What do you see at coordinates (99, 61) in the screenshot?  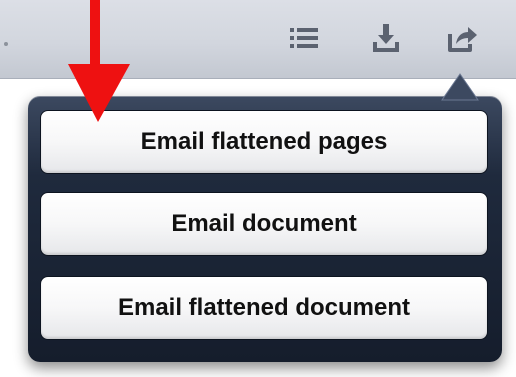 I see `red-arrow-annotation` at bounding box center [99, 61].